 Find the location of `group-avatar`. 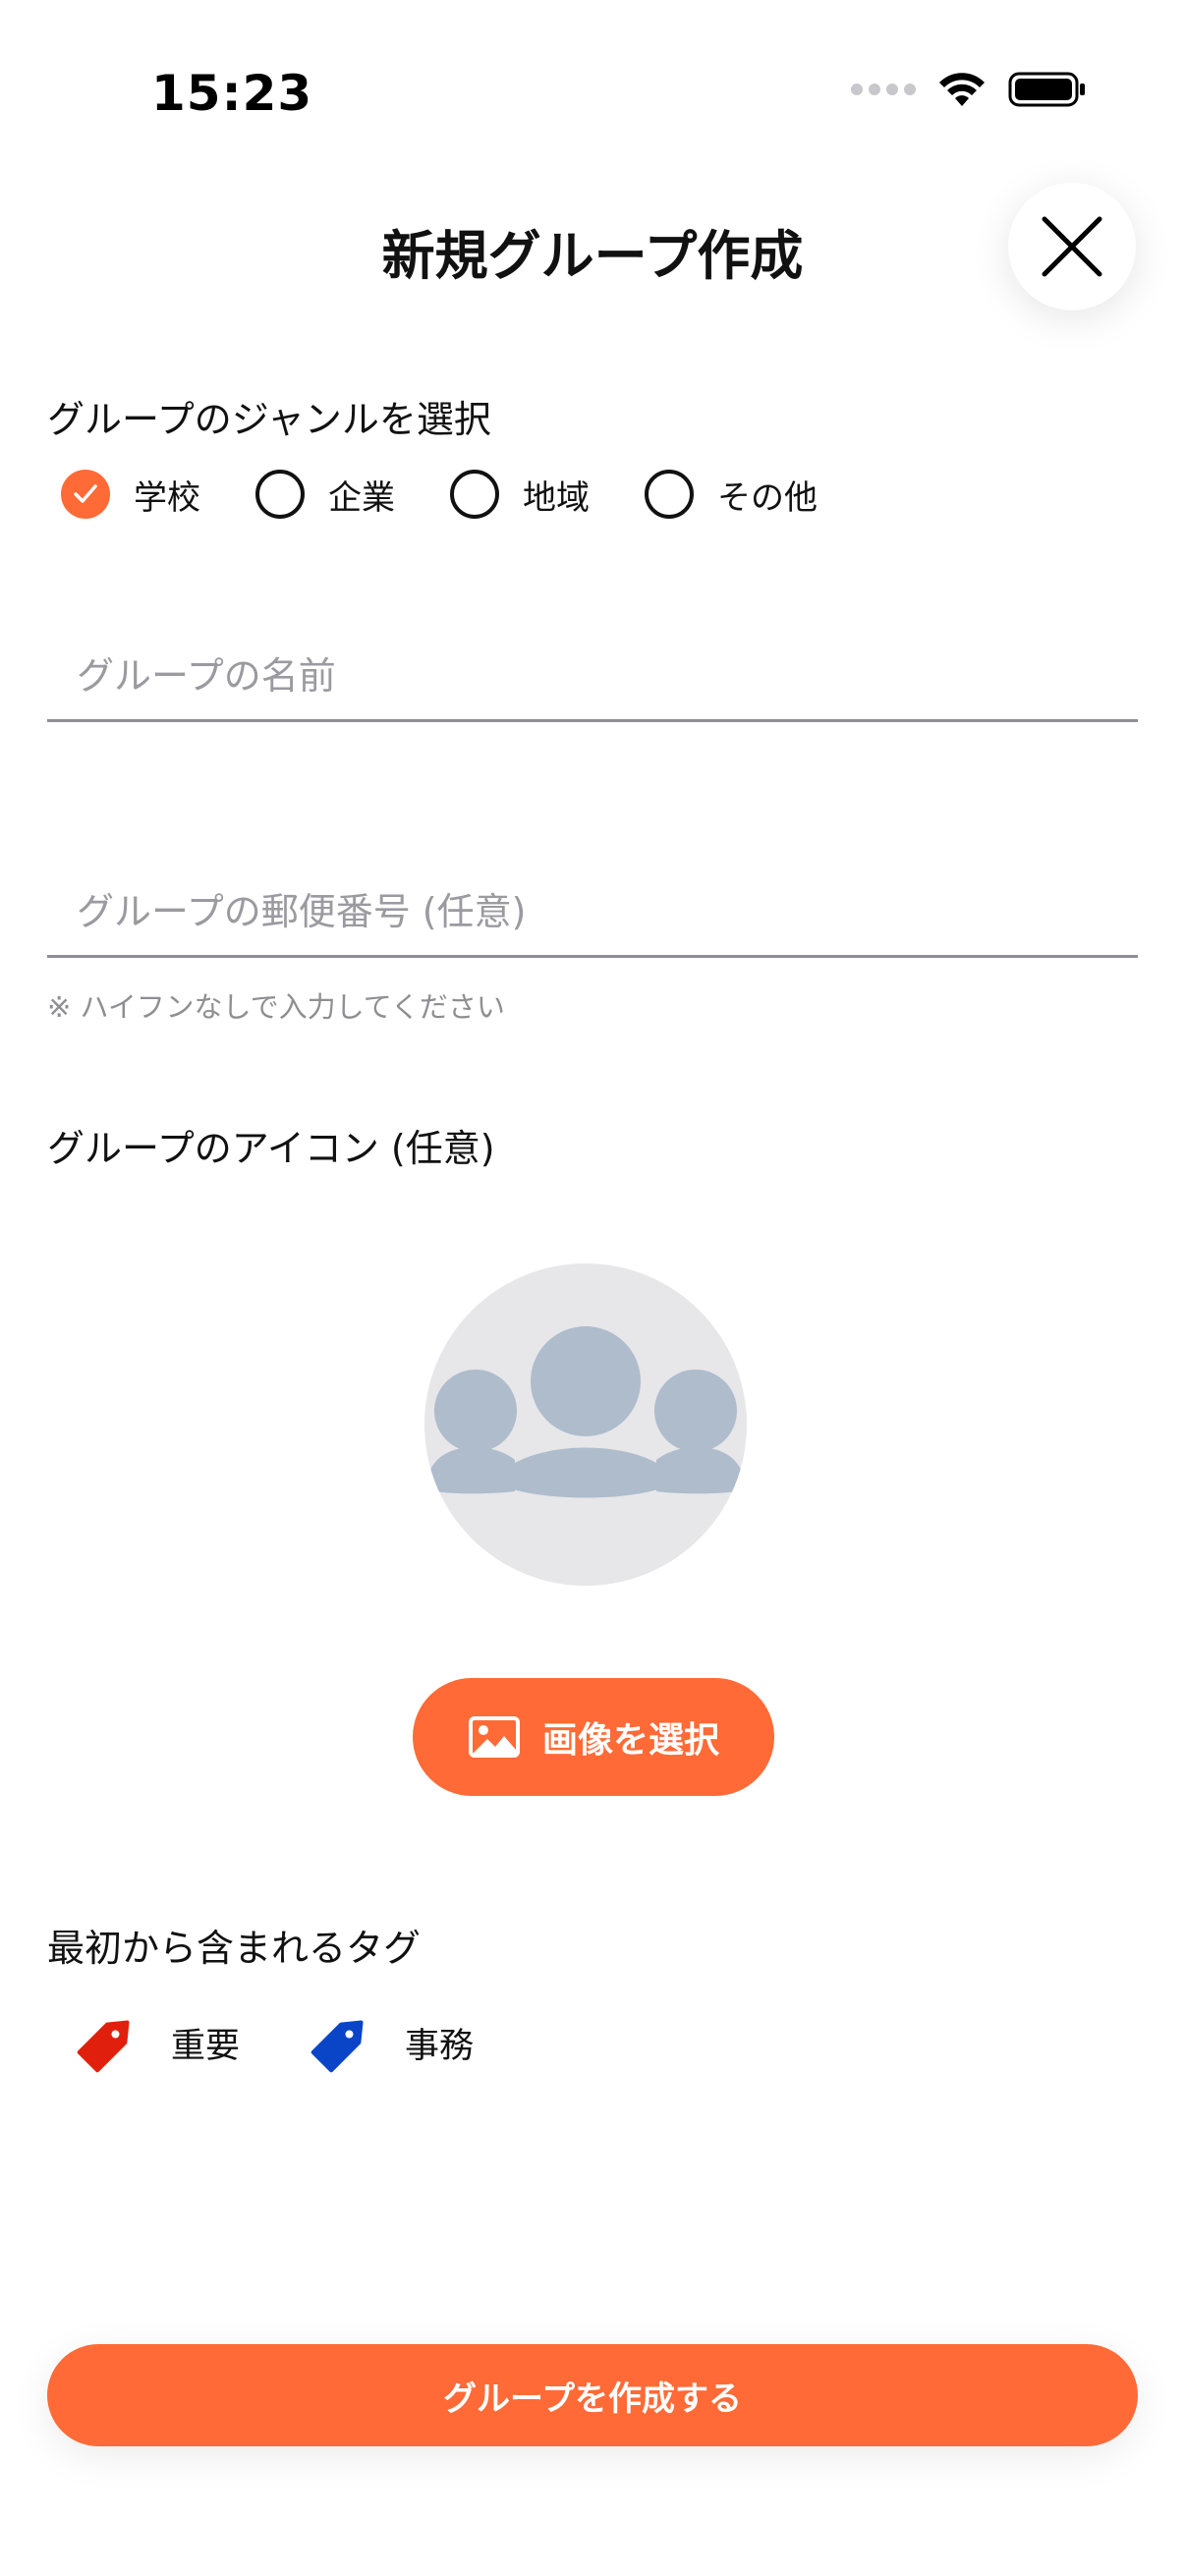

group-avatar is located at coordinates (586, 1424).